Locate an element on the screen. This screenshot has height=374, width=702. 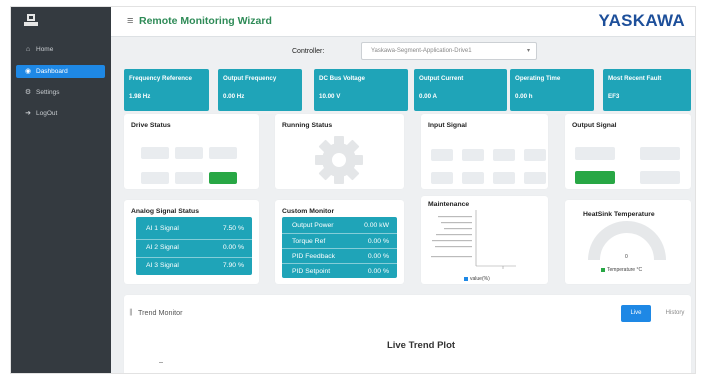
settings-icon: ⚙ is located at coordinates (28, 92).